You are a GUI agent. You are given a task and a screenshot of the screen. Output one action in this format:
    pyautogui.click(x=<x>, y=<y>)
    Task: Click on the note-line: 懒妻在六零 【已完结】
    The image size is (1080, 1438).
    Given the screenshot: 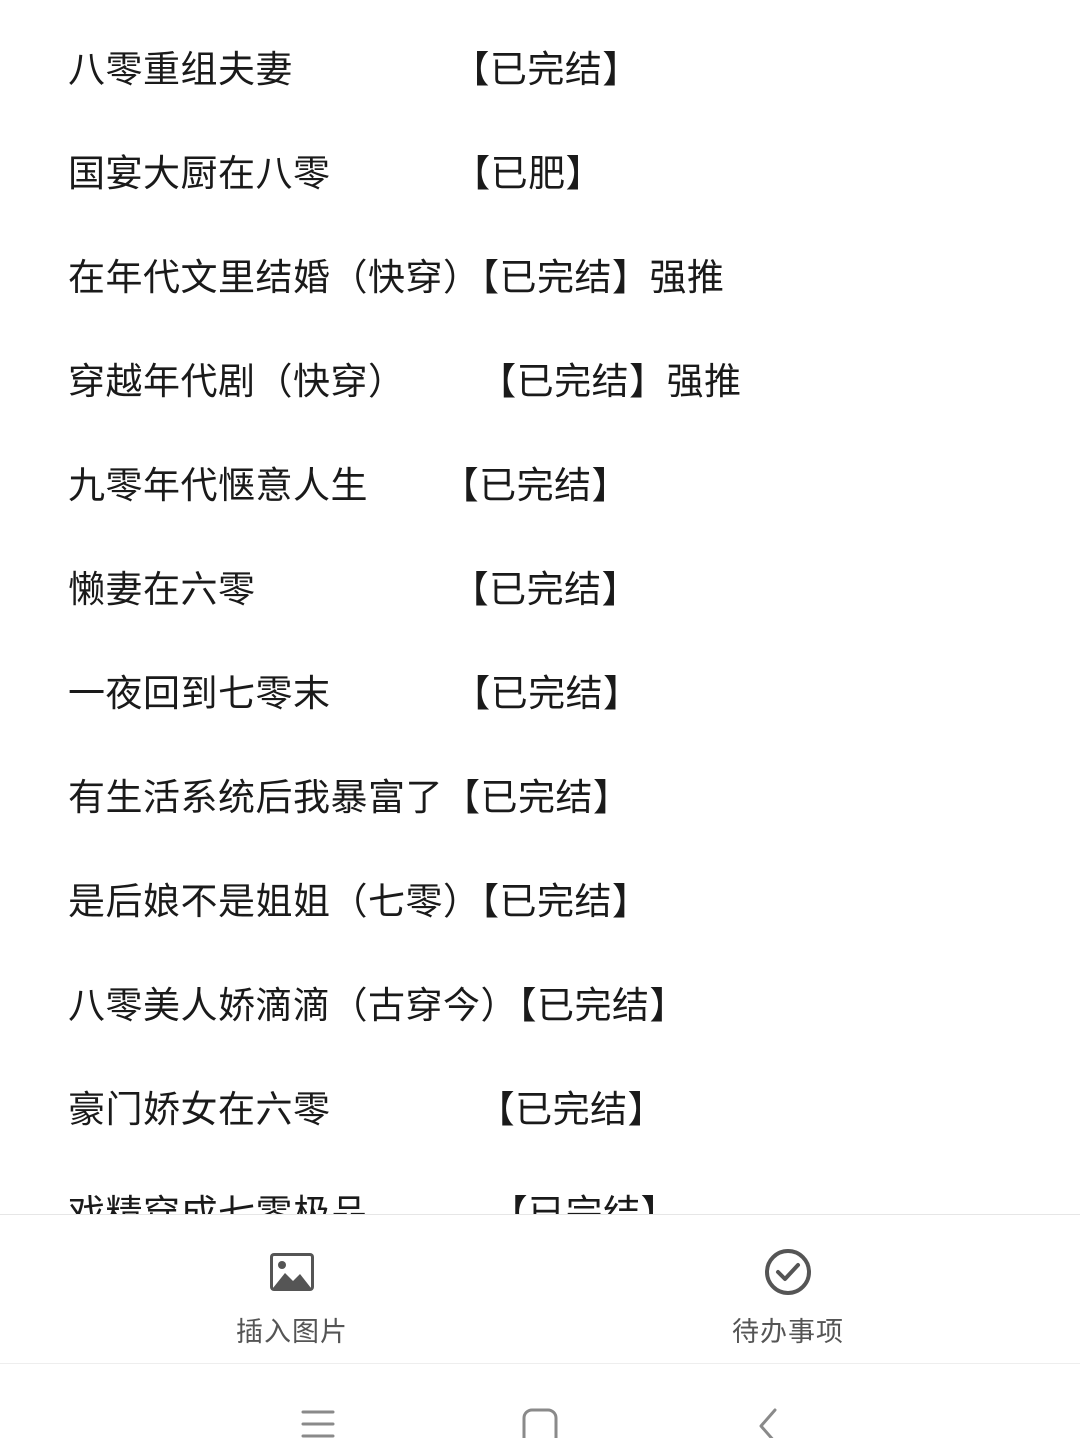 What is the action you would take?
    pyautogui.click(x=353, y=590)
    